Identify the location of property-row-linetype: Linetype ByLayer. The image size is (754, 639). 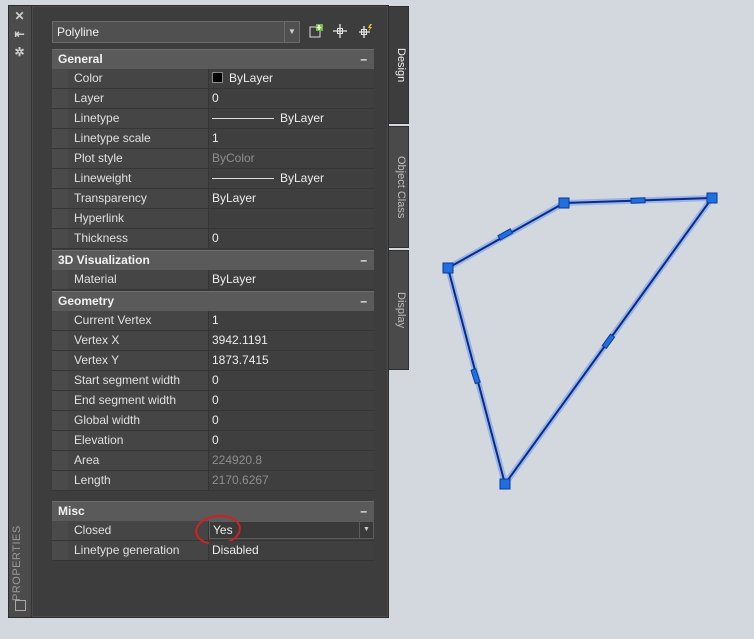
(213, 119).